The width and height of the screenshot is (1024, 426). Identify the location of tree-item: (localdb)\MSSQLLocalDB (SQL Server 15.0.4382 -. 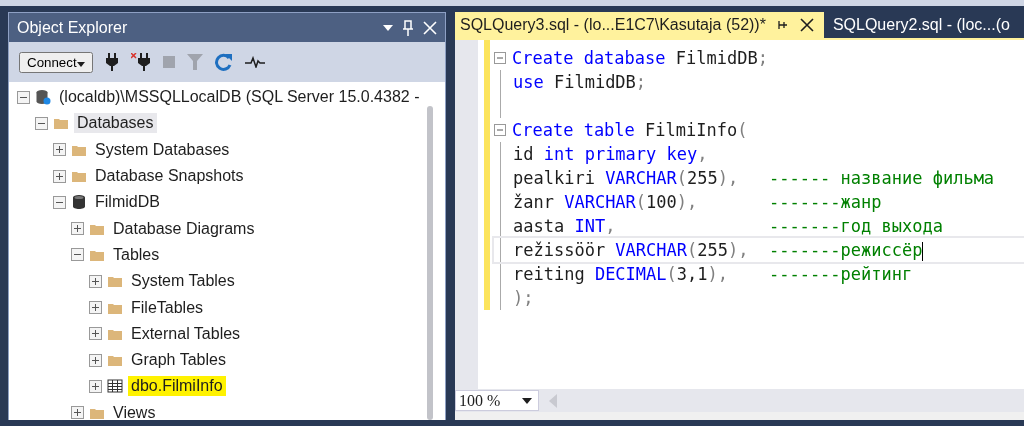
(239, 97).